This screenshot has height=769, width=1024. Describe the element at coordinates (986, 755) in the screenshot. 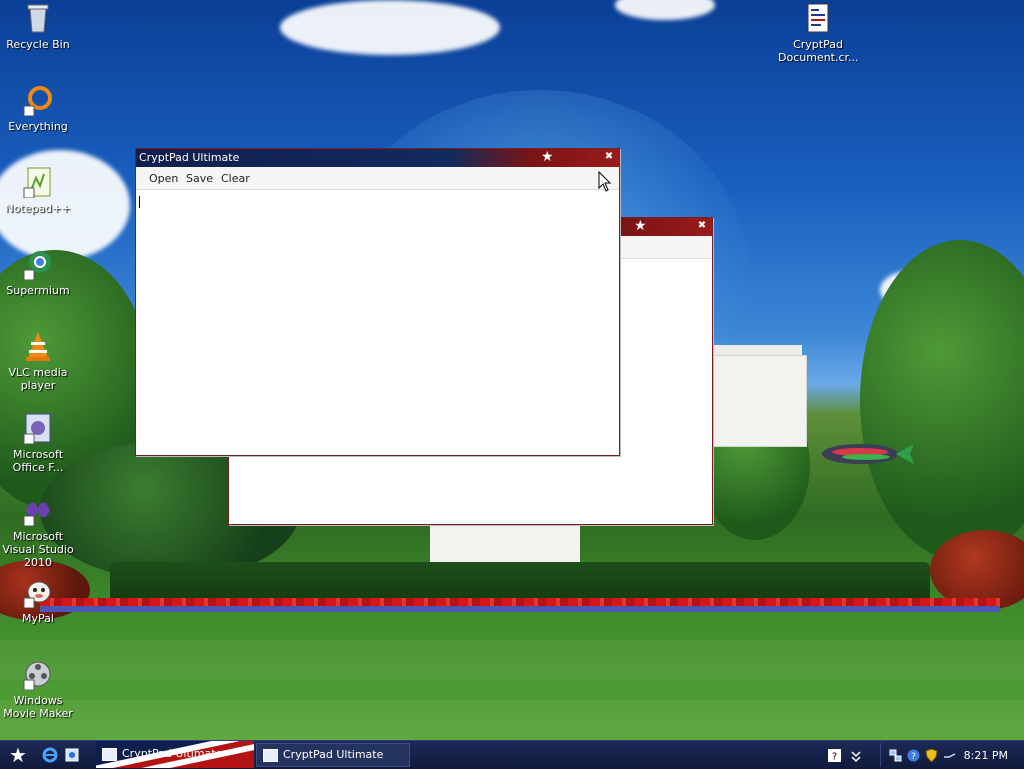

I see `clock: 8:21 PM` at that location.